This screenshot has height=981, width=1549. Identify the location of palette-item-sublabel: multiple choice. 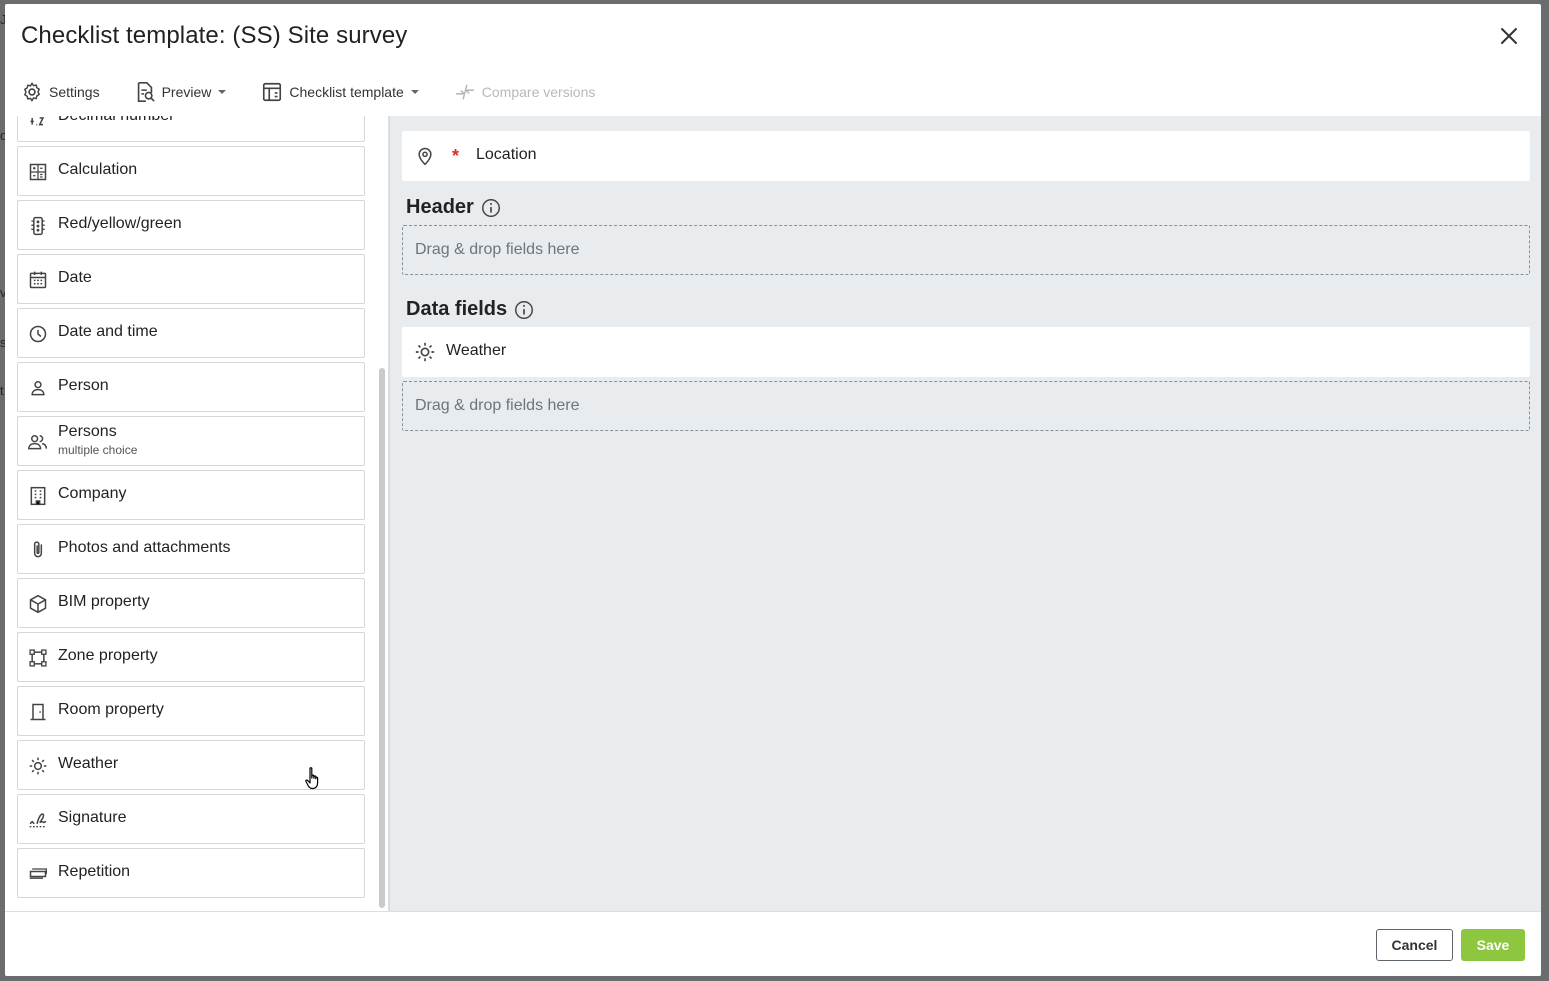
(98, 450).